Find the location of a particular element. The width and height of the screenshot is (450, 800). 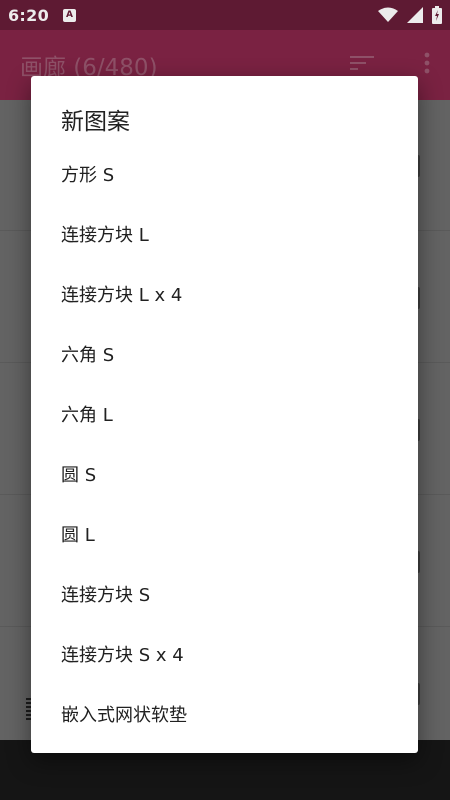

option-connected-block-s: 连接方块 S is located at coordinates (224, 594).